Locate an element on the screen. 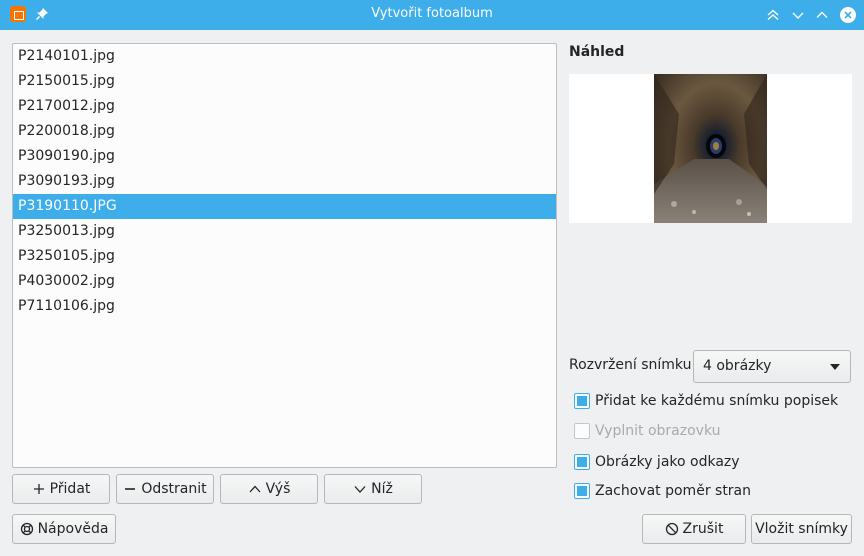  remove-button: Odstranit is located at coordinates (165, 489).